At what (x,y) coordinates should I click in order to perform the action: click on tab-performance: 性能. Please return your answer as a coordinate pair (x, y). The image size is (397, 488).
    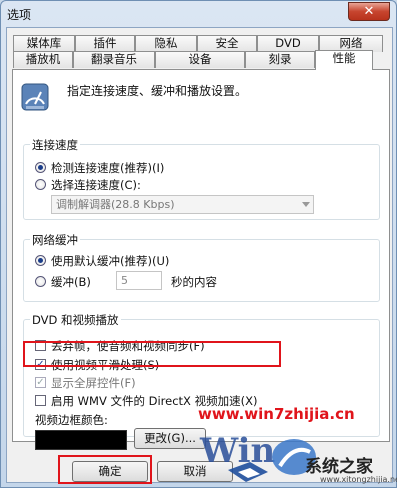
    Looking at the image, I should click on (344, 60).